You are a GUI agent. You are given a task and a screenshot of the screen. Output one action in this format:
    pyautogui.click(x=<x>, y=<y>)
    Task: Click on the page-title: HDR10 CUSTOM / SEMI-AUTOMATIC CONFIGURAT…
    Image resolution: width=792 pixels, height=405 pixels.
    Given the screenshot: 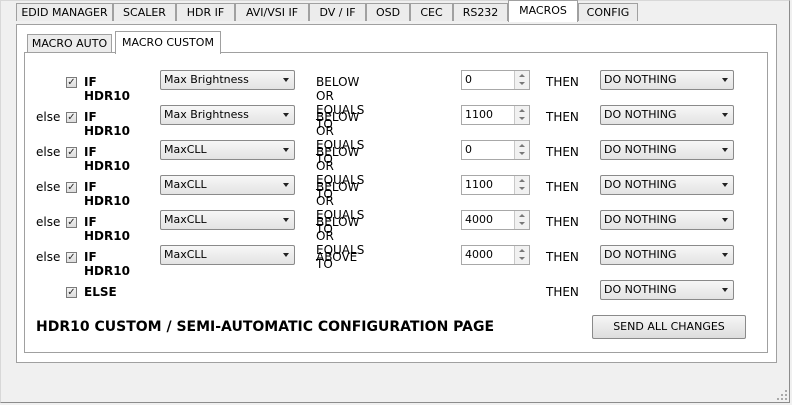 What is the action you would take?
    pyautogui.click(x=265, y=327)
    